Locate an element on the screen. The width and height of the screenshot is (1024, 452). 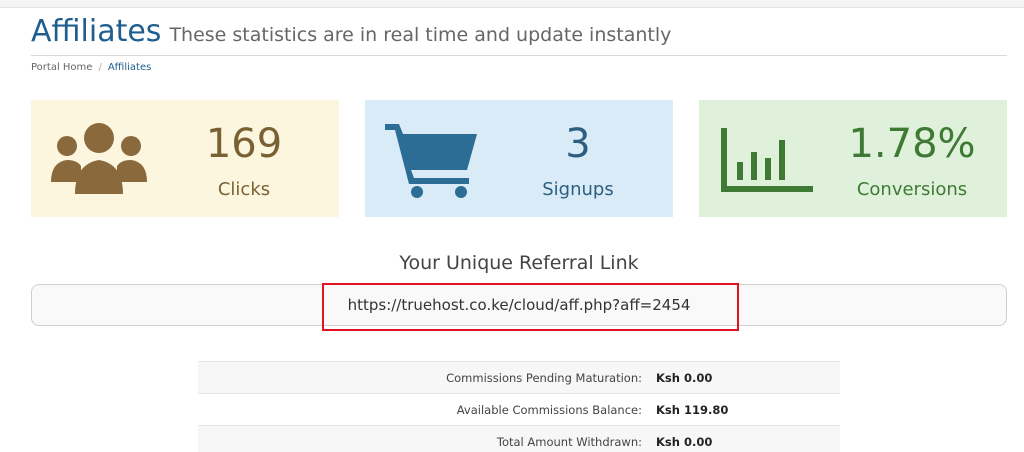
clicks-stat-panel: 169 Clicks is located at coordinates (185, 158).